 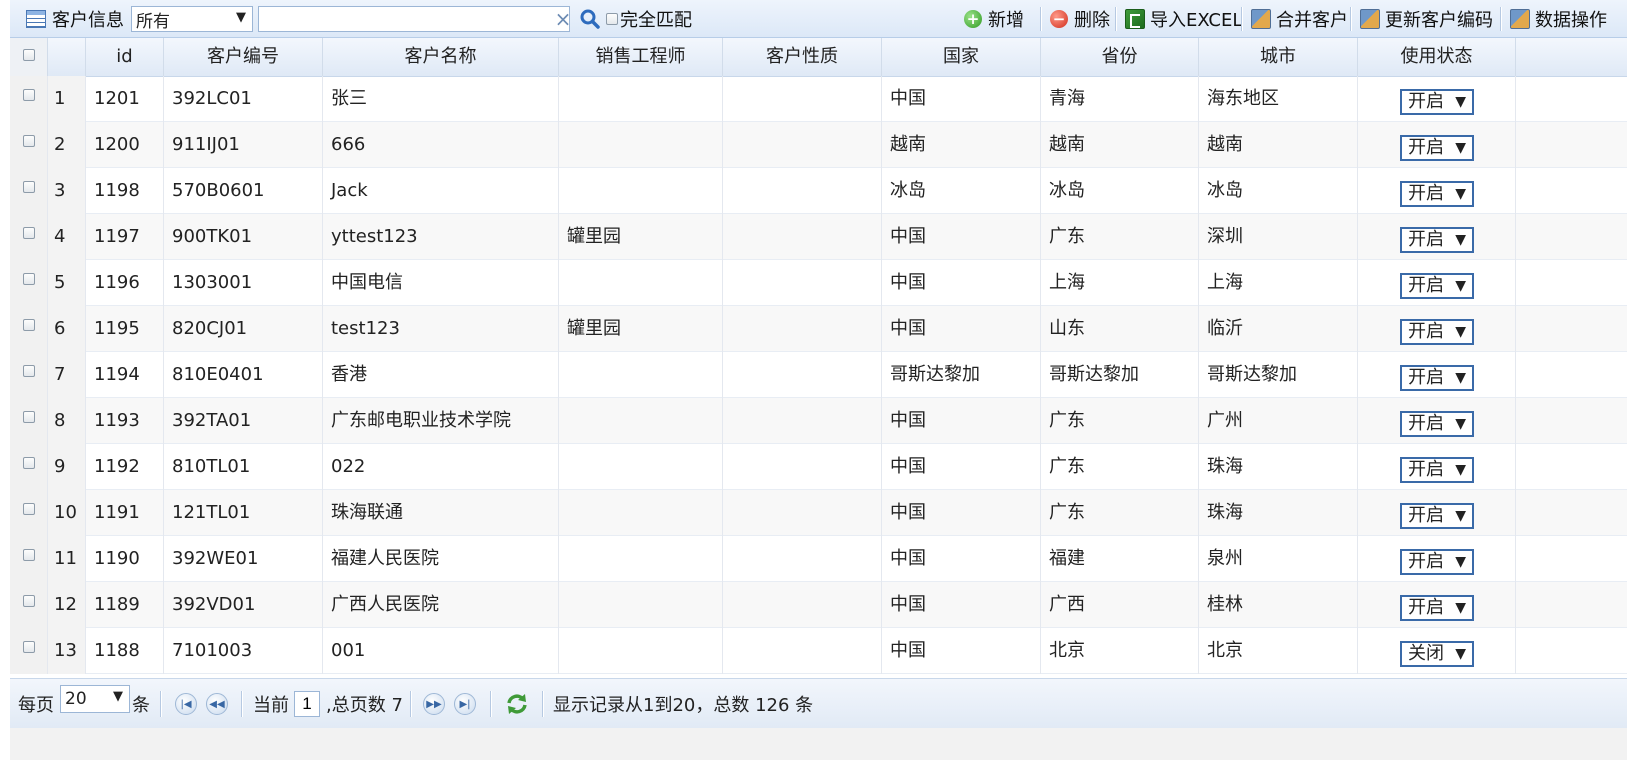 What do you see at coordinates (67, 651) in the screenshot?
I see `row-number: 13` at bounding box center [67, 651].